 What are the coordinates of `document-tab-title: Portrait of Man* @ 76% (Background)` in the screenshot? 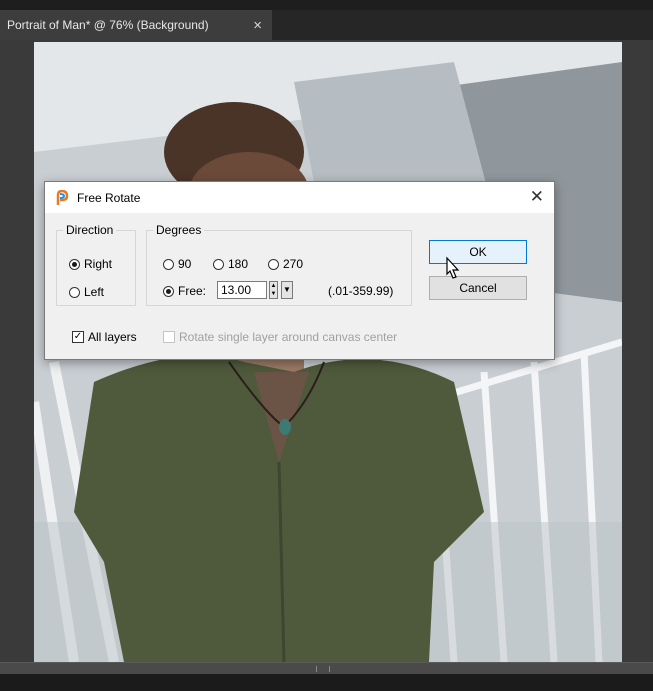 It's located at (108, 25).